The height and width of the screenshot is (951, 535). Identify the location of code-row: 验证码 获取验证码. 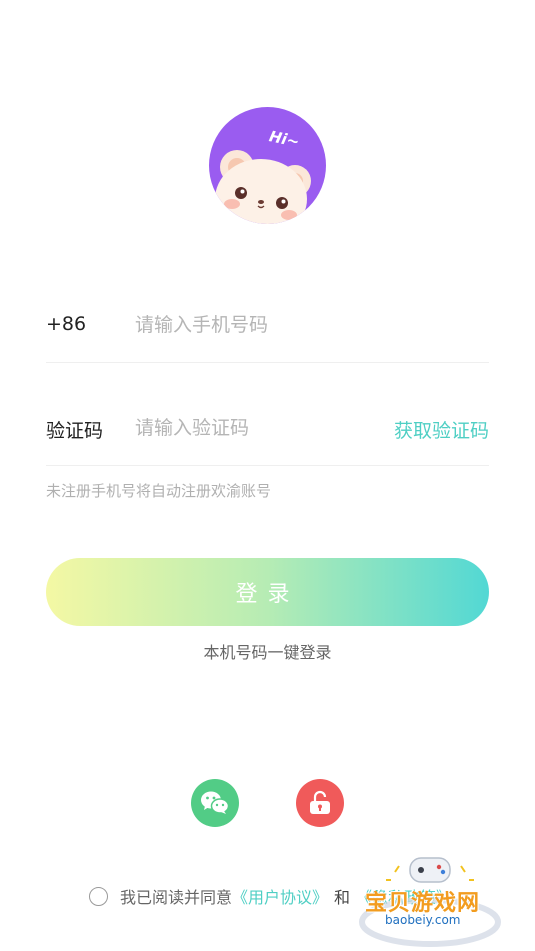
(267, 428).